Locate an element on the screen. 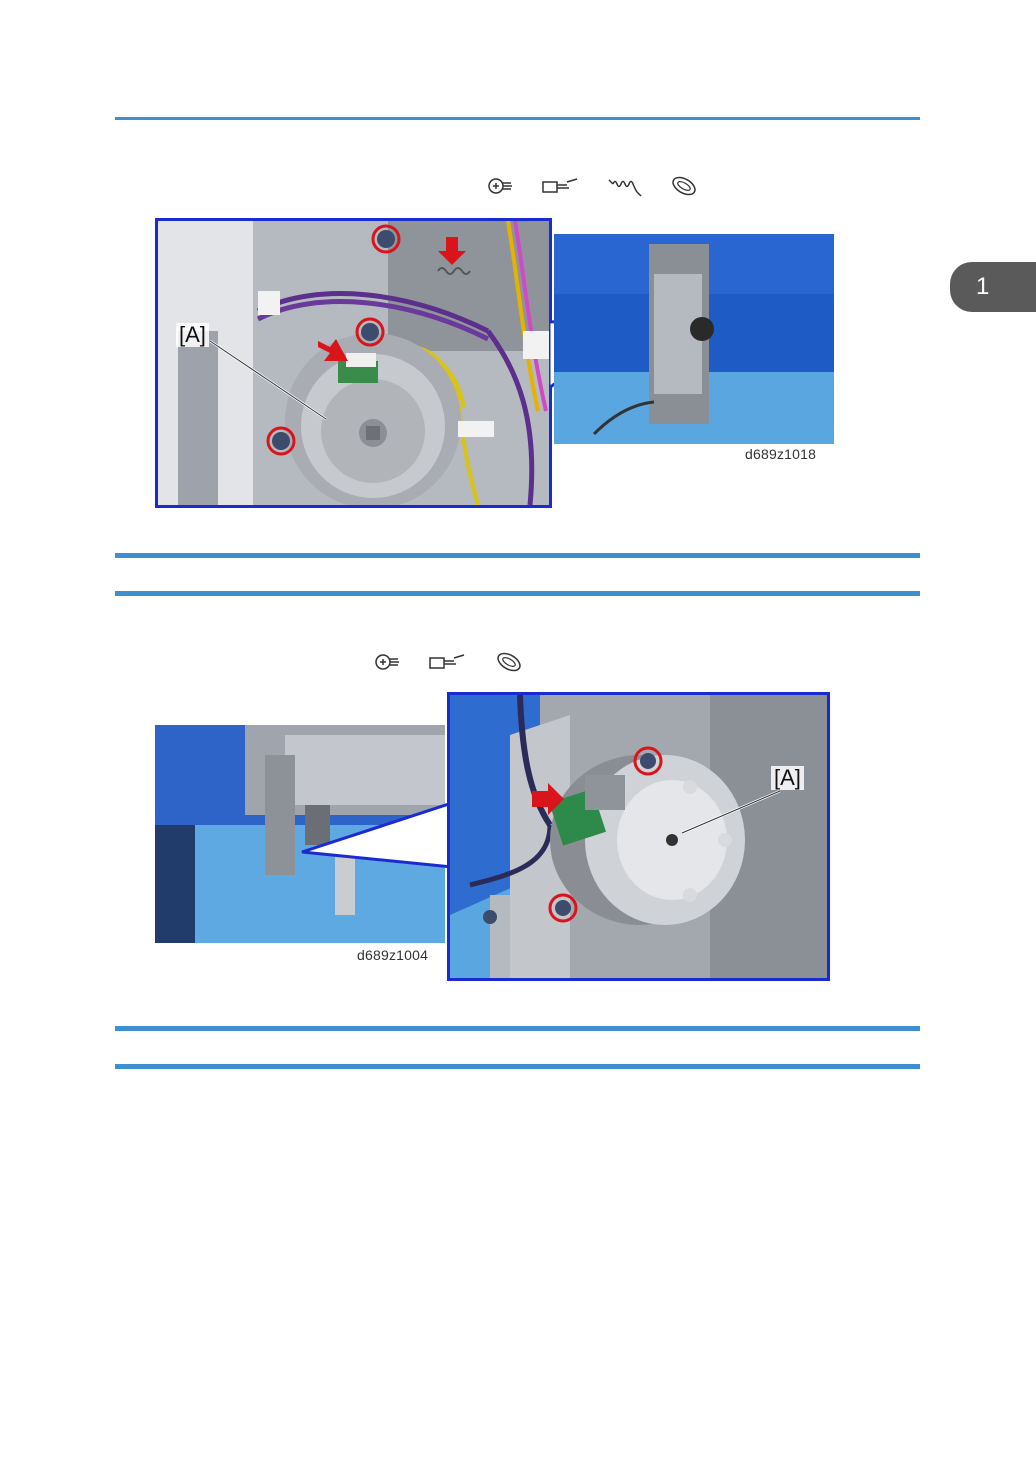 The height and width of the screenshot is (1470, 1036). image-id-caption: d689z1004 is located at coordinates (393, 955).